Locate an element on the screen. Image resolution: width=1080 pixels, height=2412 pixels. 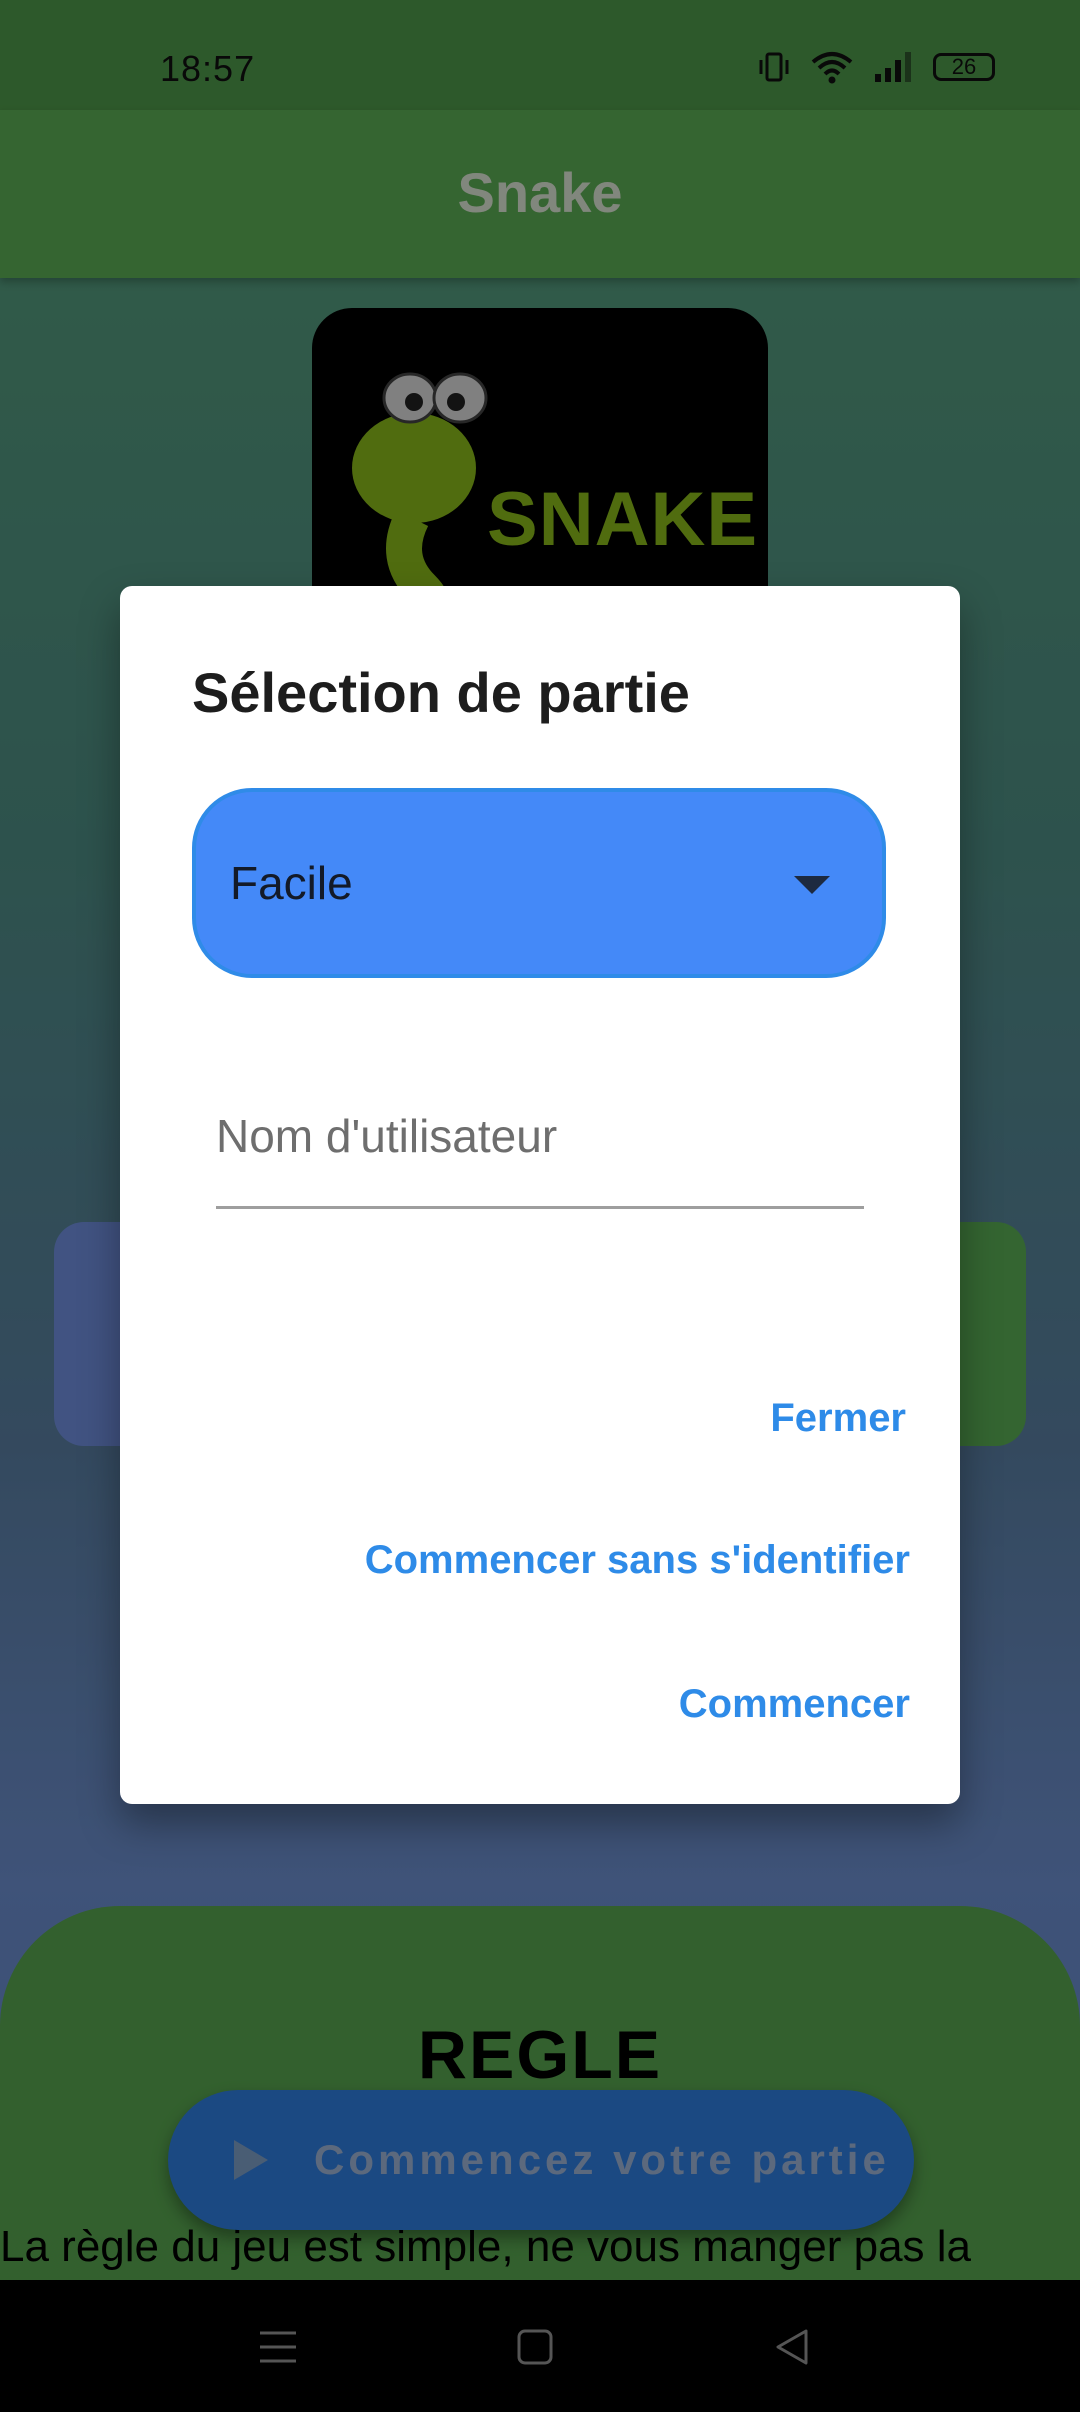
difficulty-selected-value: Facile is located at coordinates (291, 883).